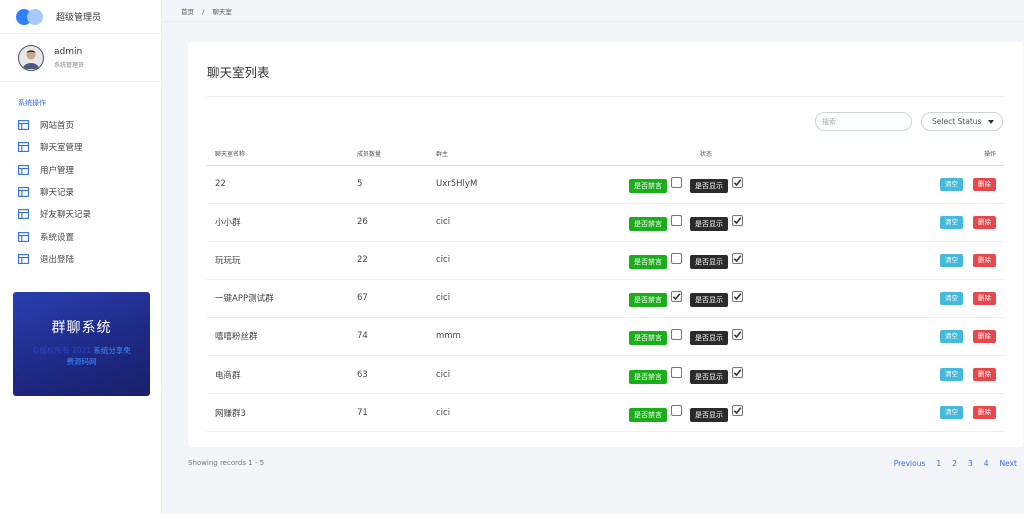  I want to click on sidebar-item-4: 好友聊天记录, so click(80, 214).